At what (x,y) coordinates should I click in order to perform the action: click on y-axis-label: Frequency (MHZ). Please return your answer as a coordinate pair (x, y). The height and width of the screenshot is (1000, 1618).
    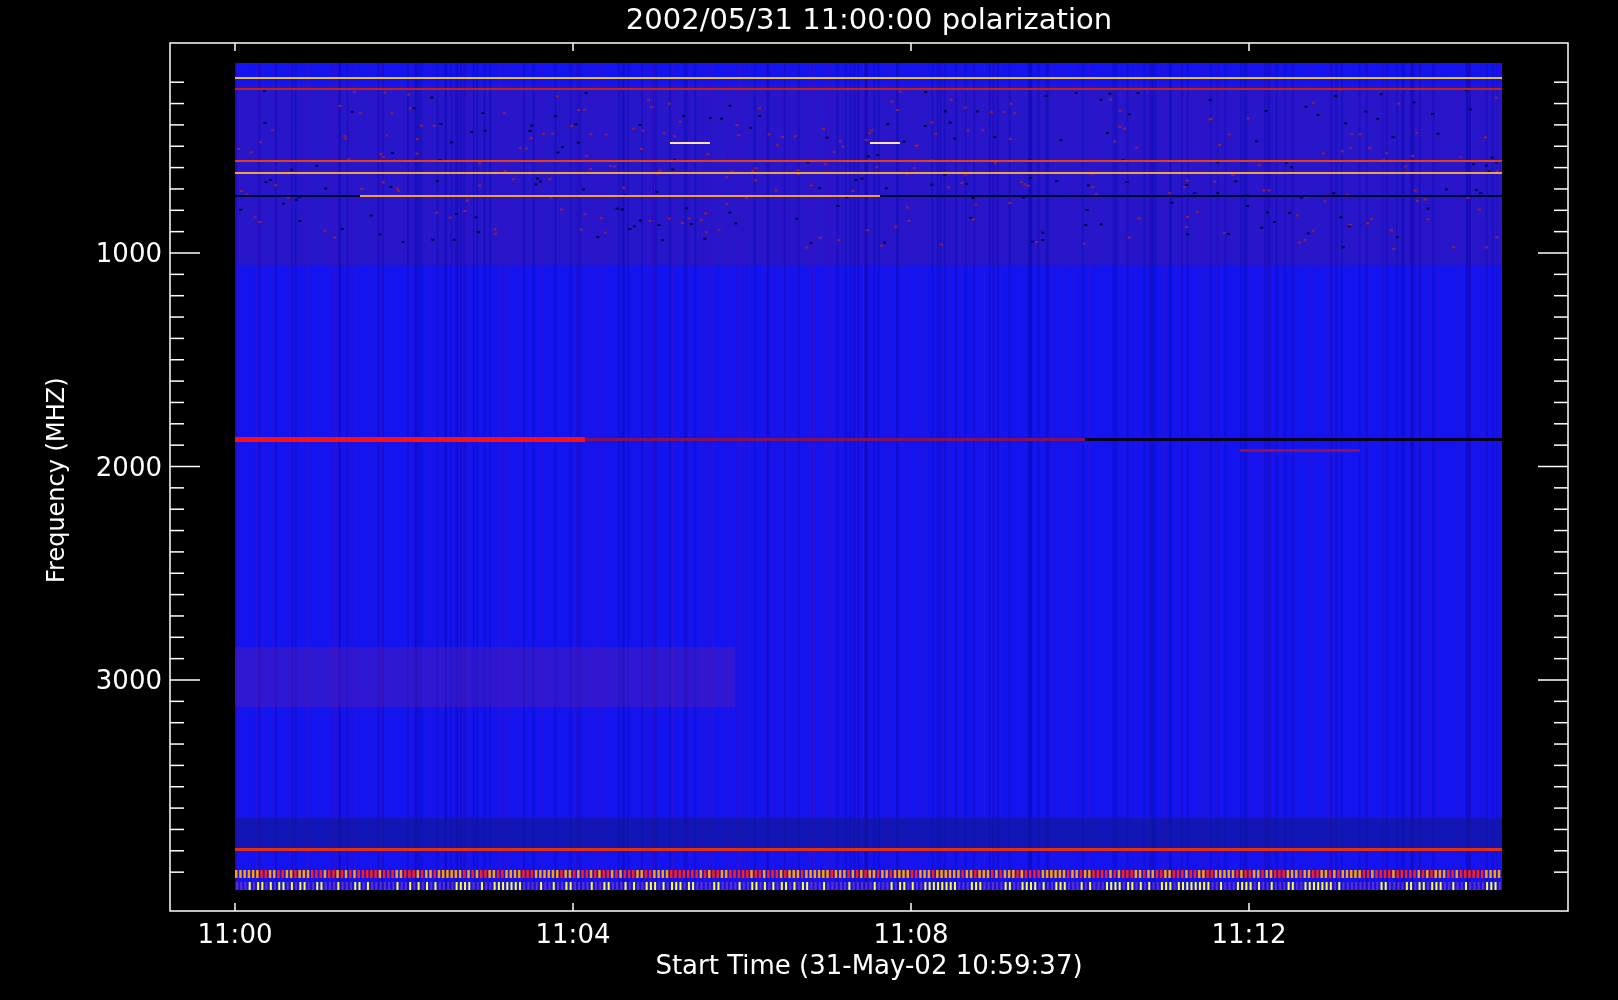
    Looking at the image, I should click on (56, 480).